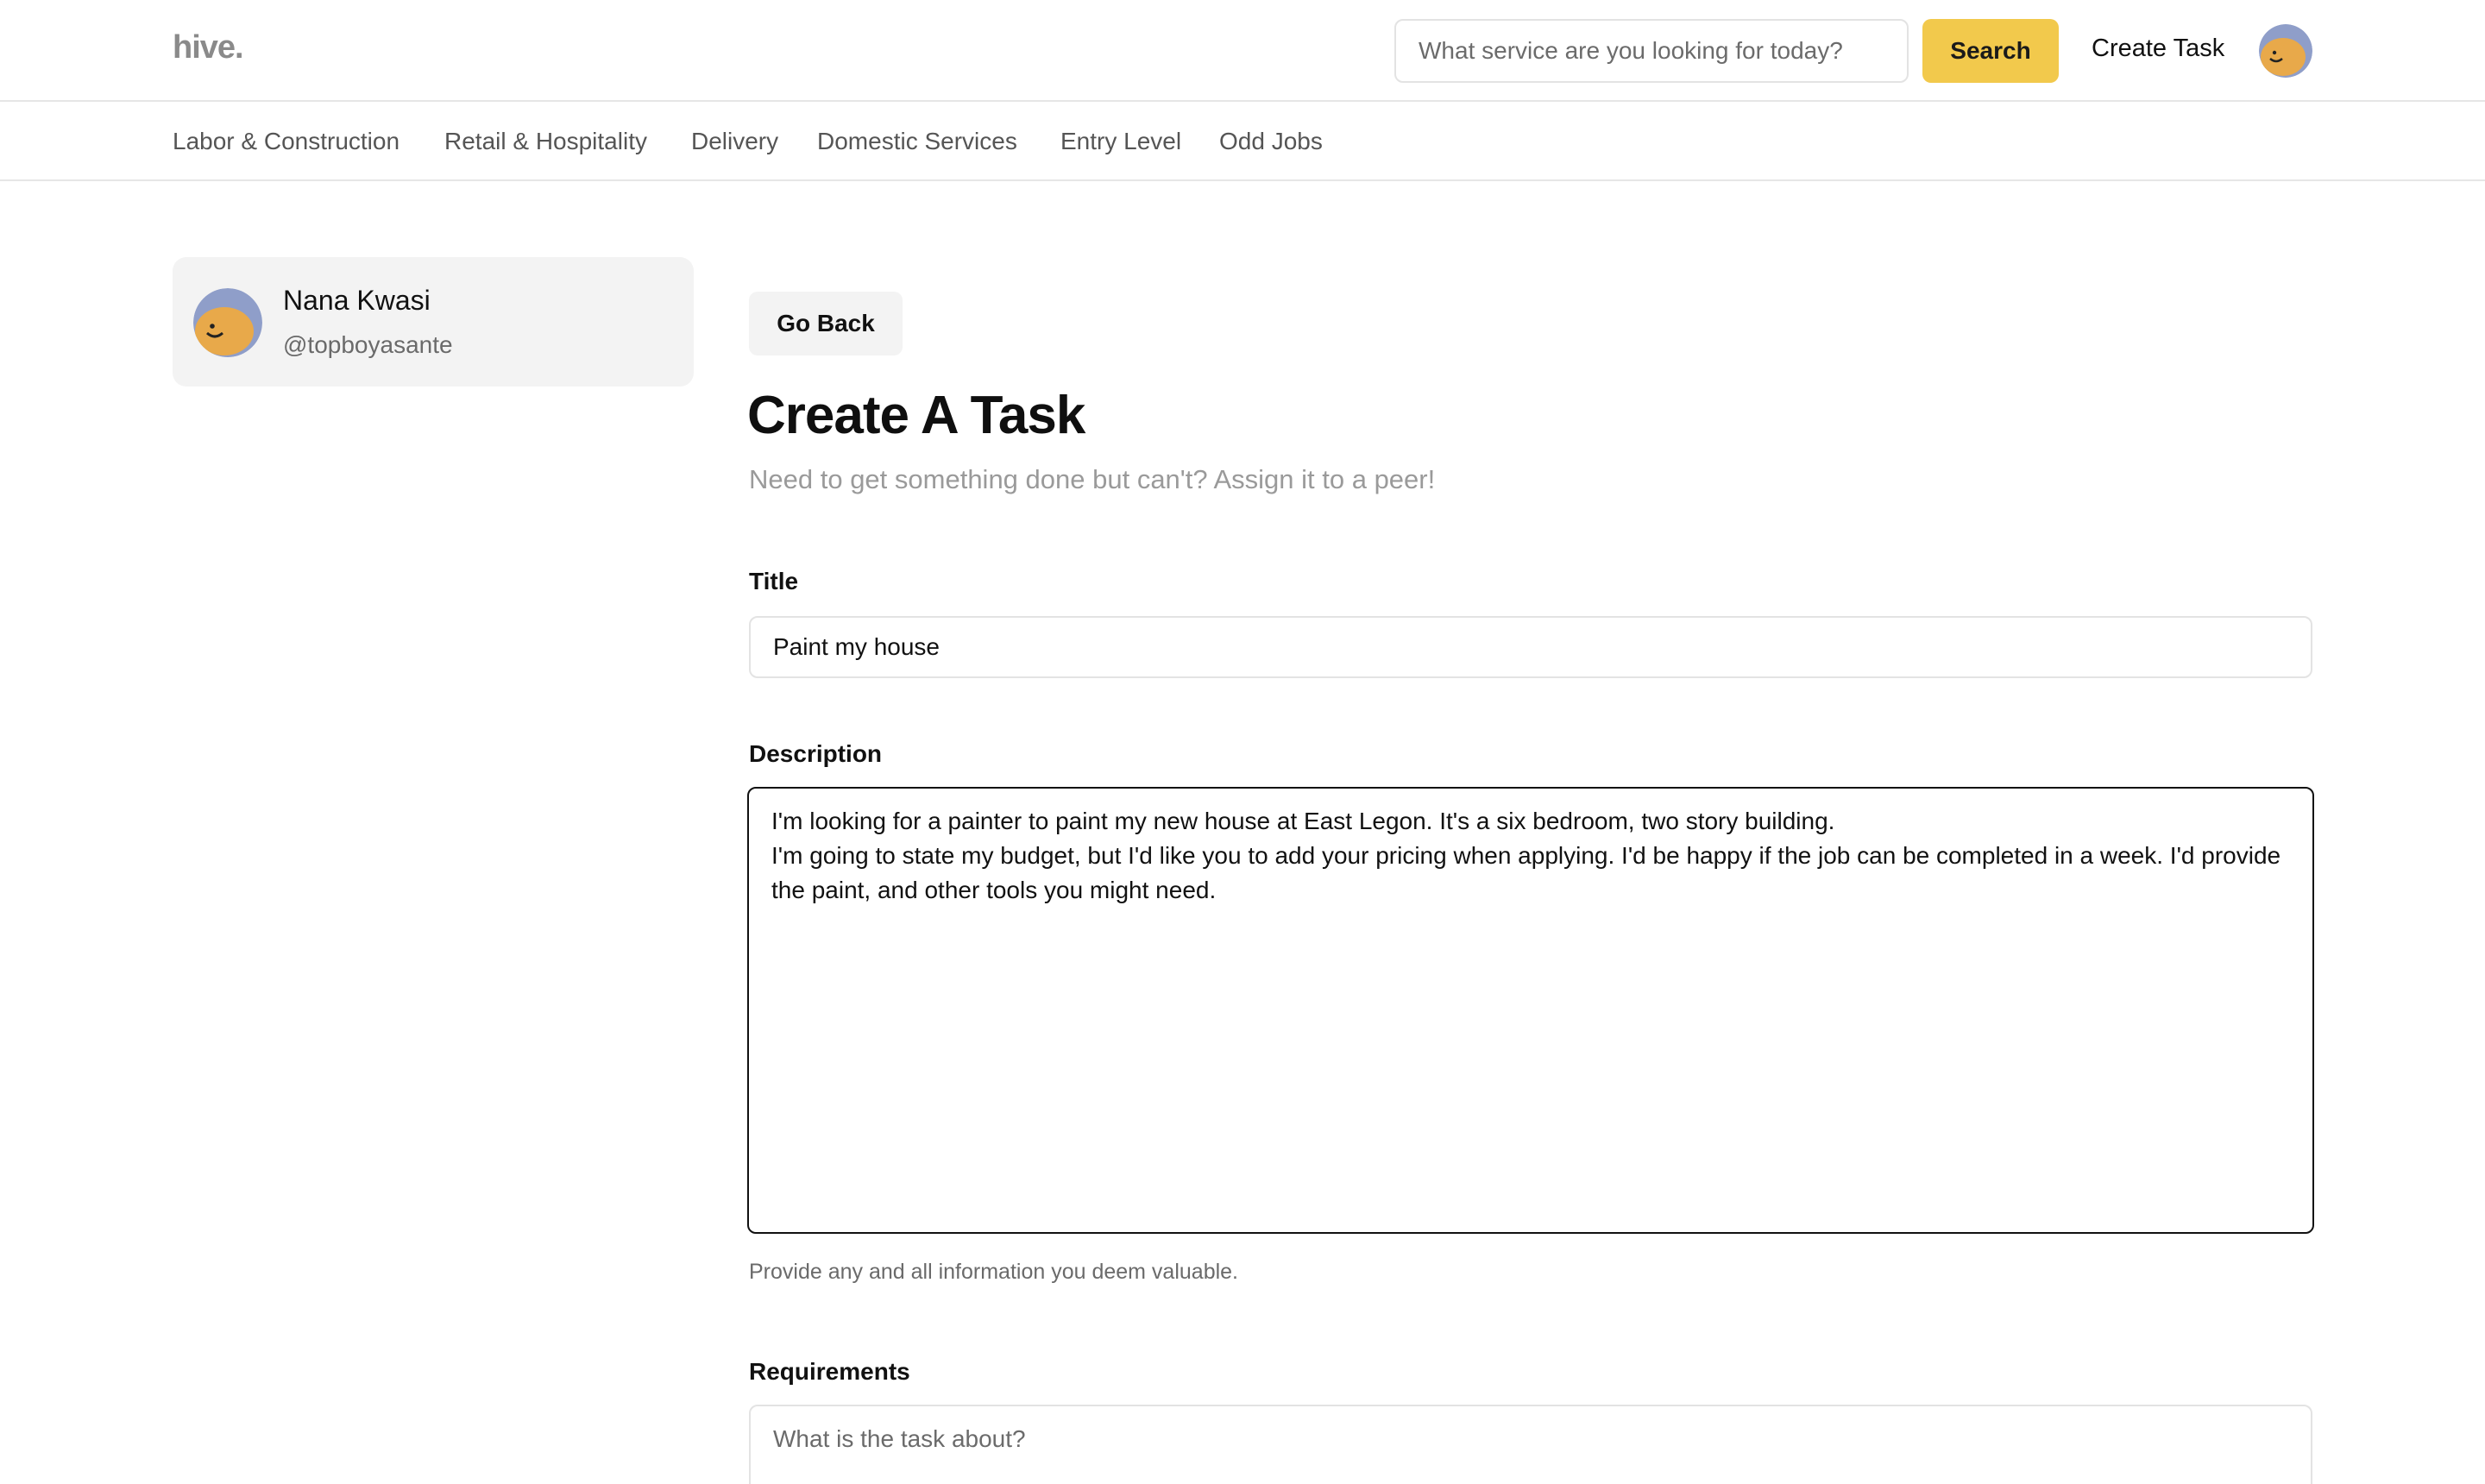 The height and width of the screenshot is (1484, 2485). I want to click on requirements-input, so click(1530, 1444).